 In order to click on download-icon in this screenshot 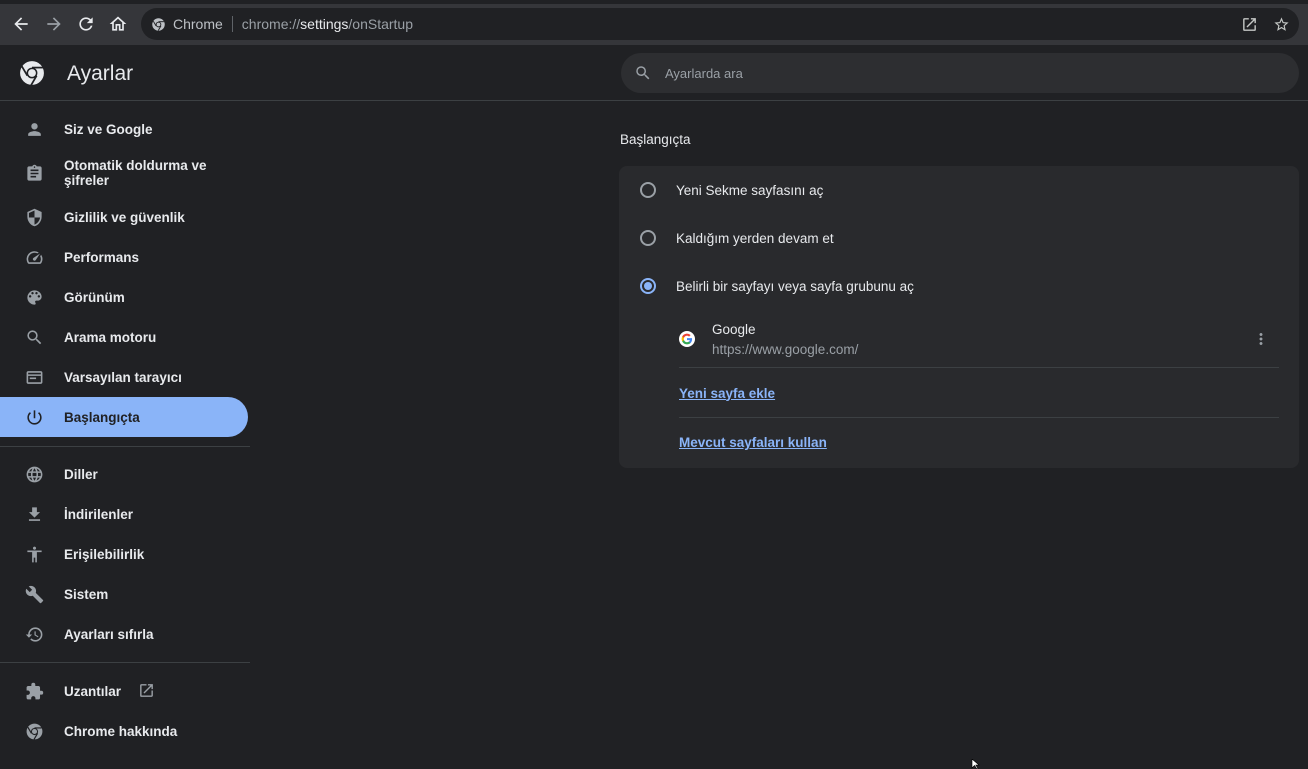, I will do `click(34, 514)`.